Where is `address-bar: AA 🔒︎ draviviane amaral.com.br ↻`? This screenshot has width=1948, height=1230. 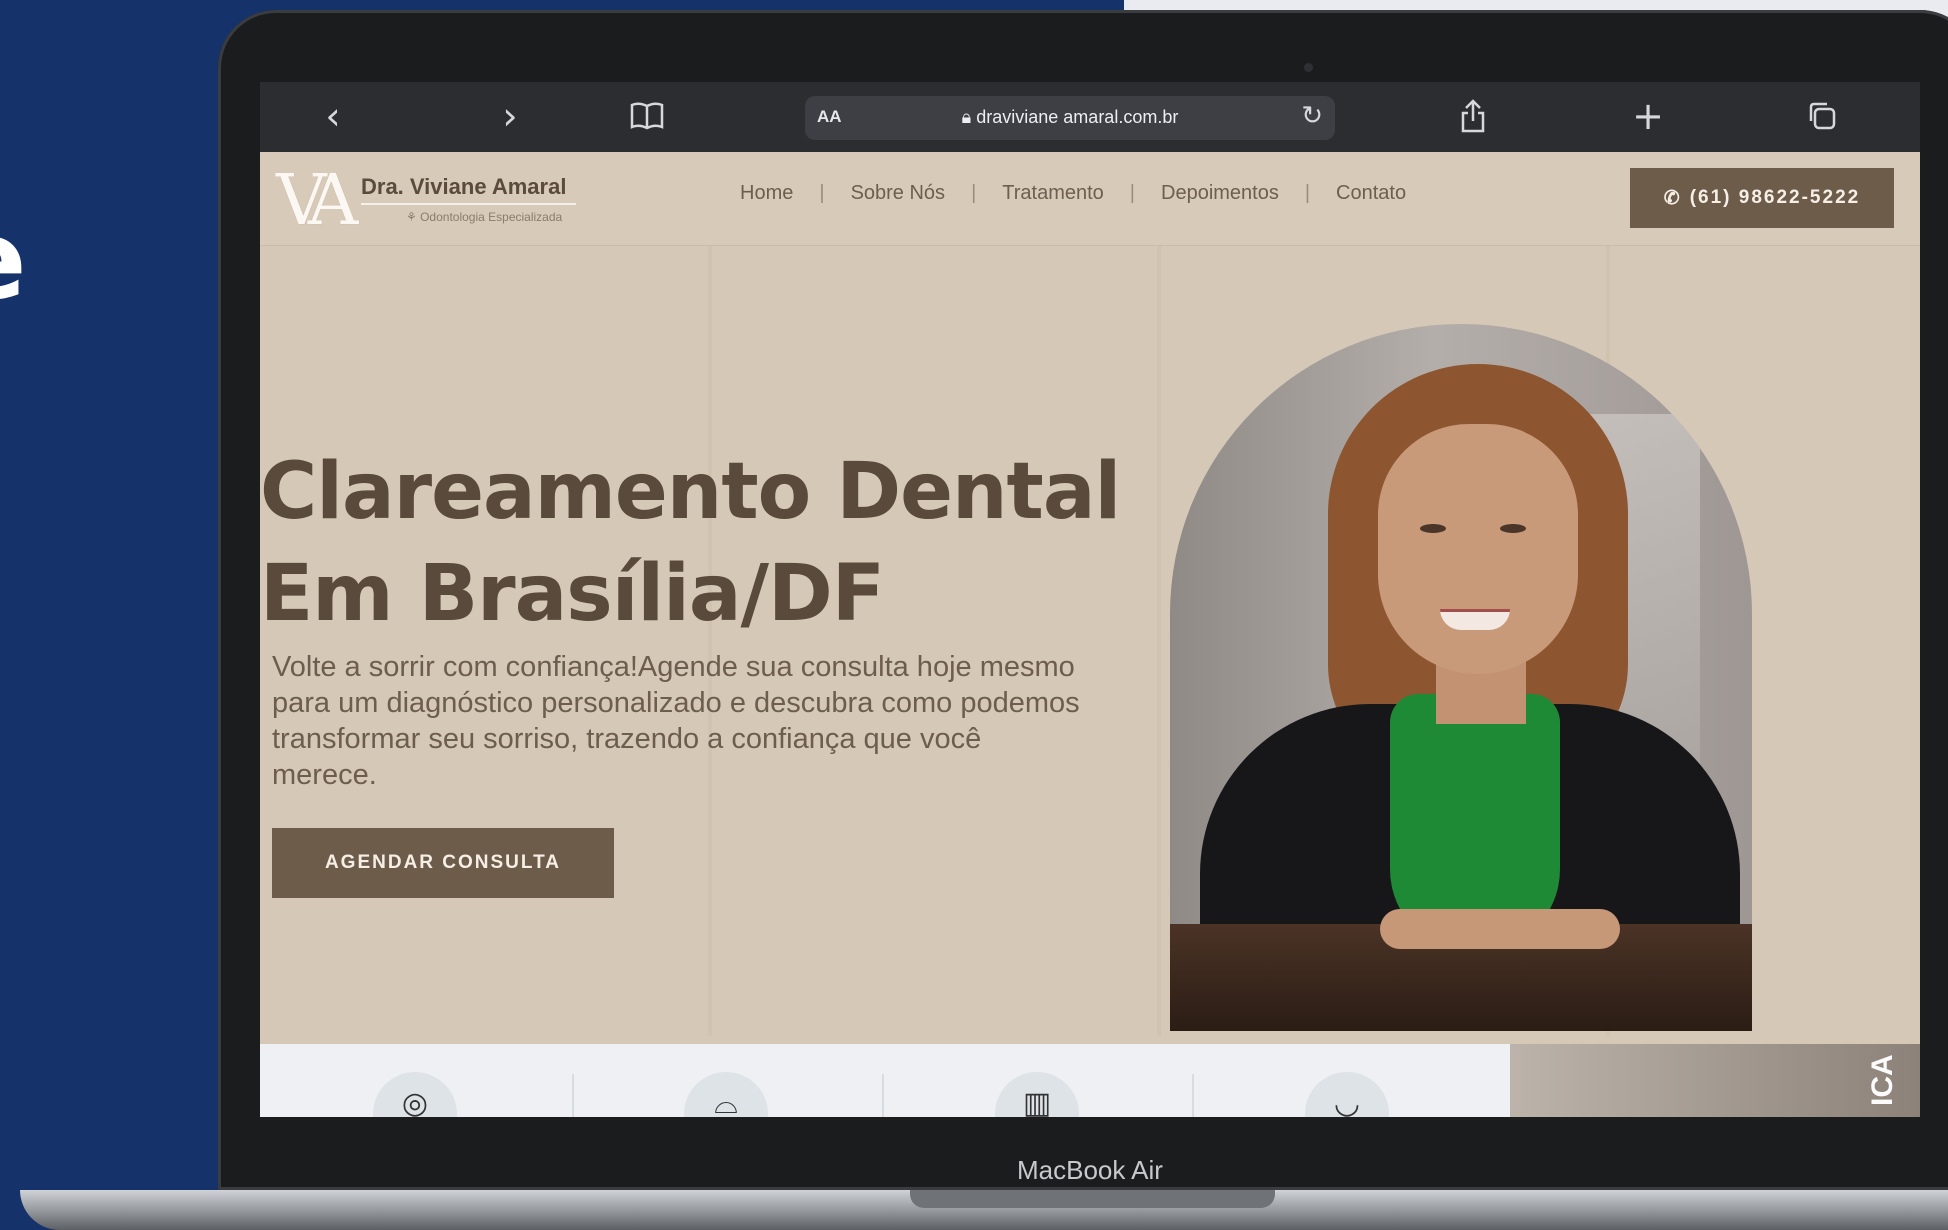 address-bar: AA 🔒︎ draviviane amaral.com.br ↻ is located at coordinates (1070, 118).